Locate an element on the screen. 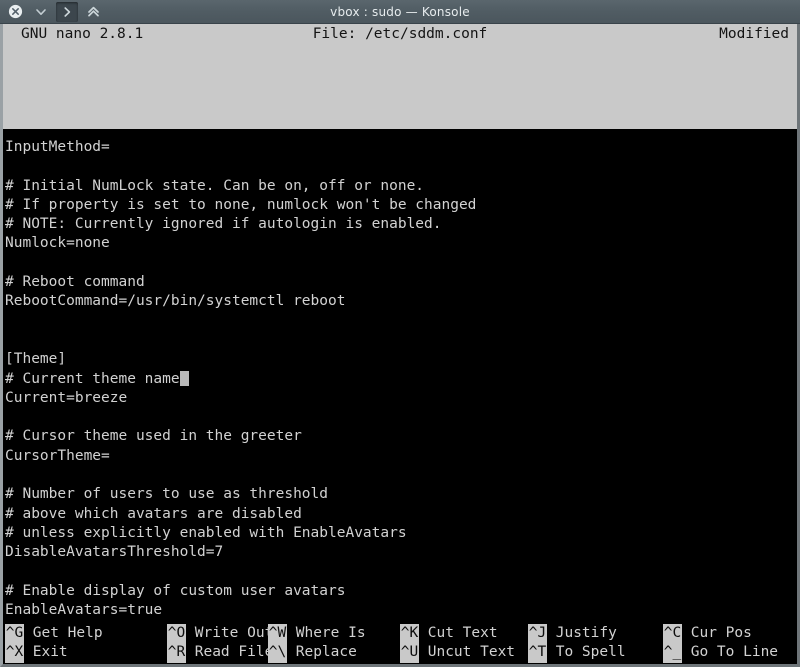  shortcut-item: ^X Exit is located at coordinates (36, 653).